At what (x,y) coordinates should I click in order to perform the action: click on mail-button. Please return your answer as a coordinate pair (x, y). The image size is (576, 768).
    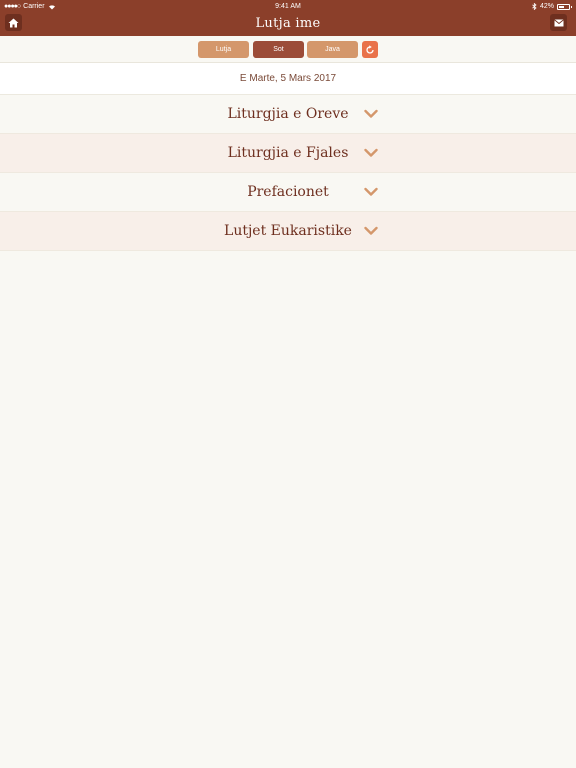
    Looking at the image, I should click on (558, 22).